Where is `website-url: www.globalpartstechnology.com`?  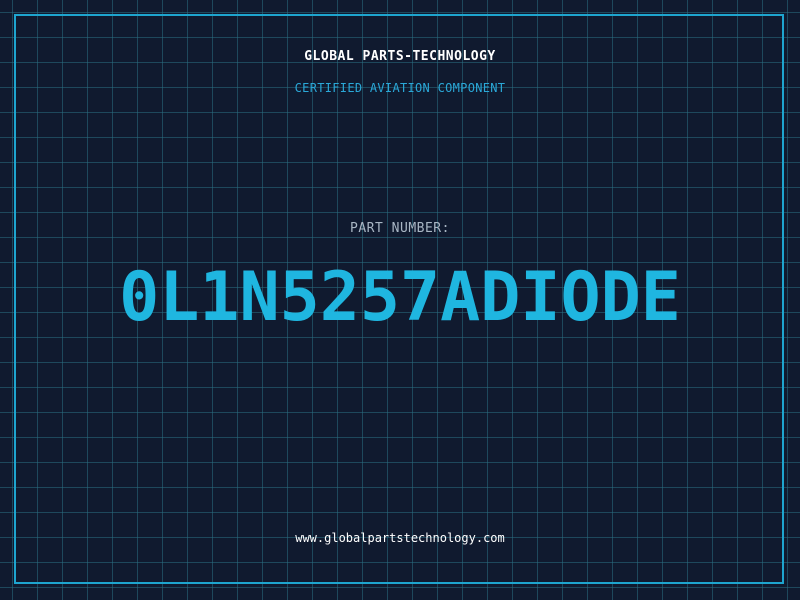 website-url: www.globalpartstechnology.com is located at coordinates (400, 538).